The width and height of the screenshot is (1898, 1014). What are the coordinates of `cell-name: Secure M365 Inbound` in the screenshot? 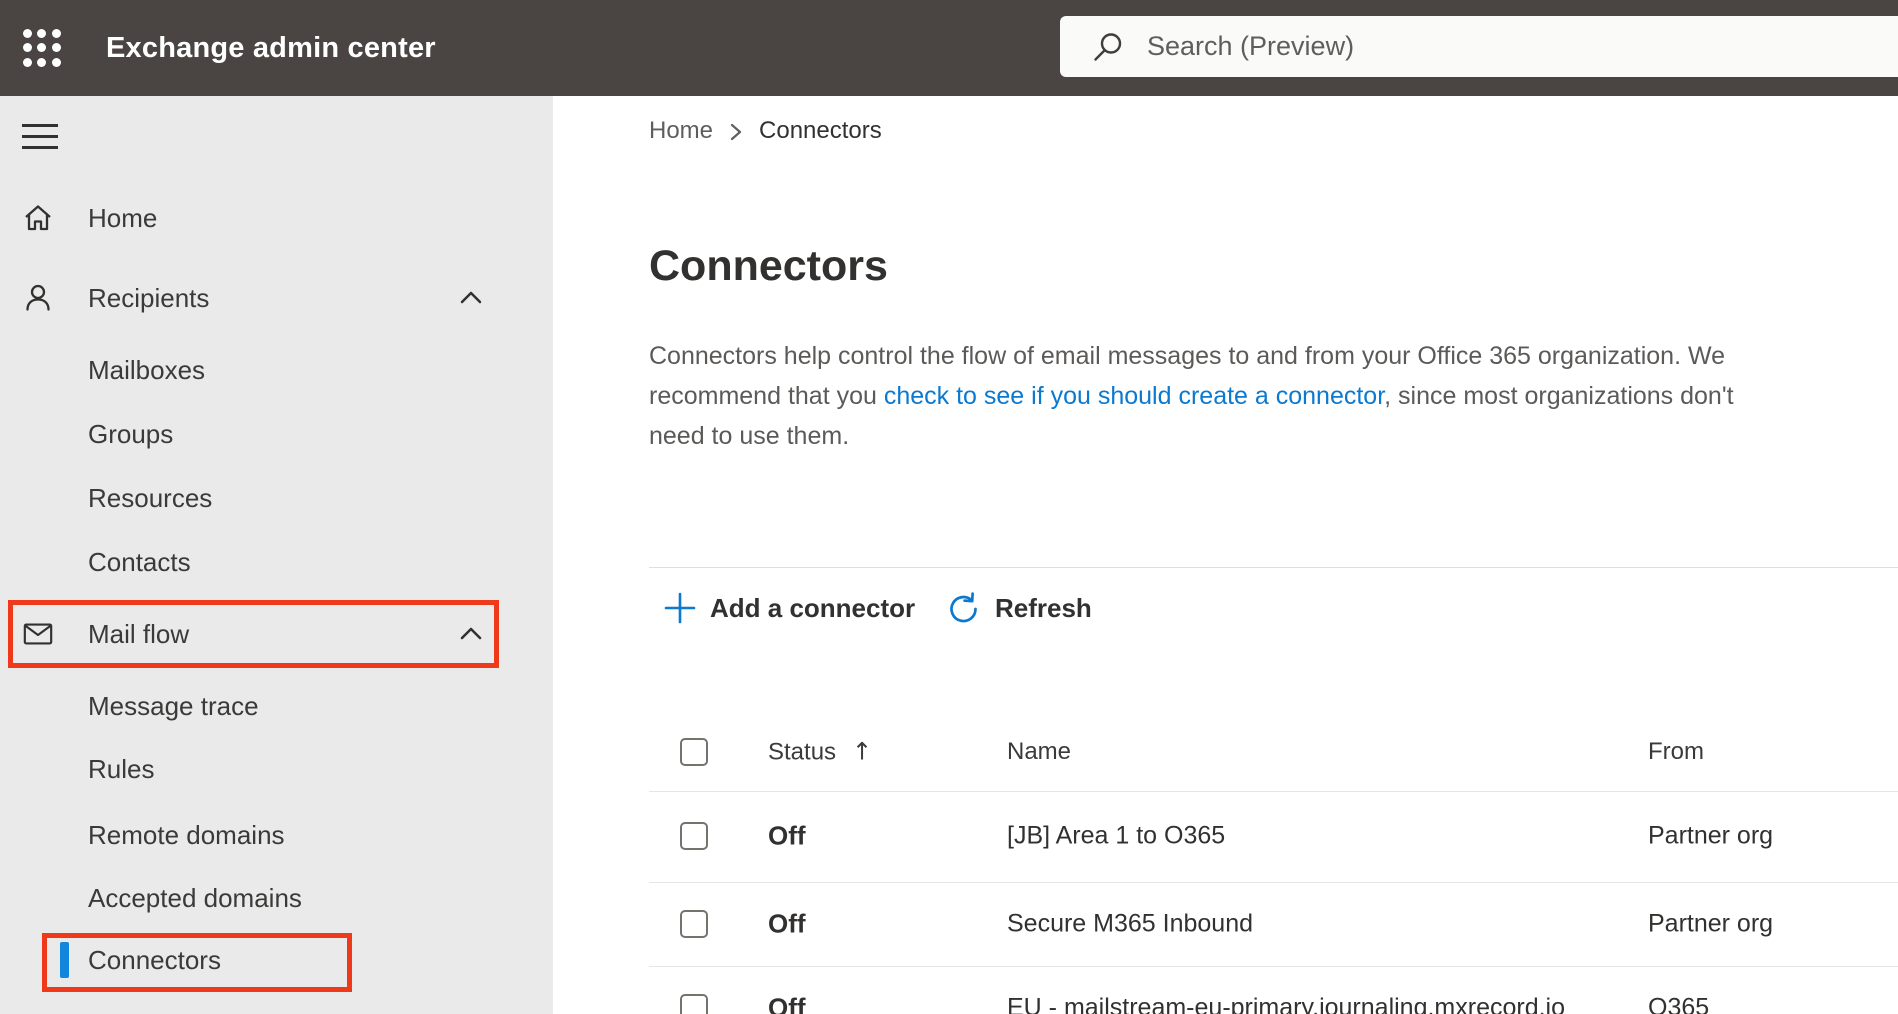 It's located at (1130, 924).